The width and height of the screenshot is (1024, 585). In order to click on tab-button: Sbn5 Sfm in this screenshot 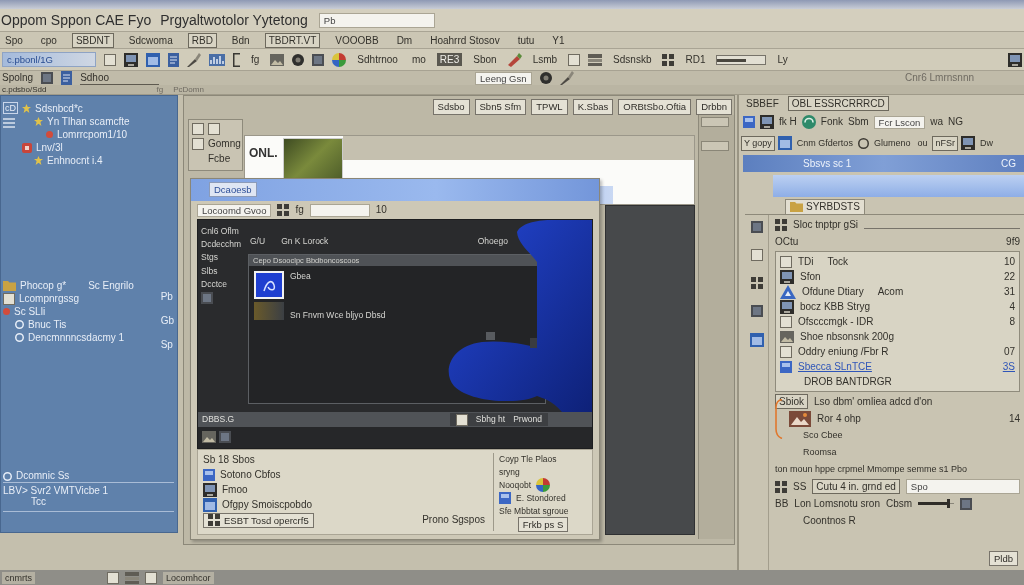, I will do `click(500, 107)`.